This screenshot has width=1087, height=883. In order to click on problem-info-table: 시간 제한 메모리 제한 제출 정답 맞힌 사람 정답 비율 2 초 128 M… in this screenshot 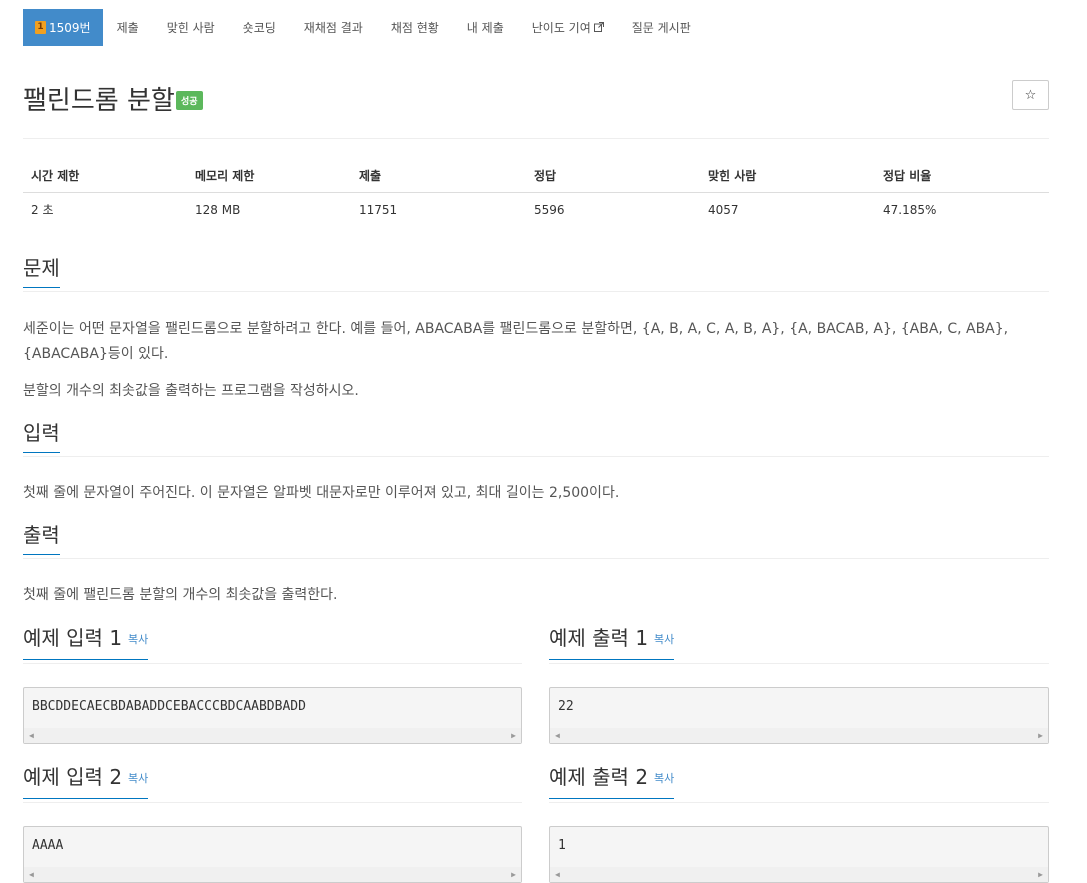, I will do `click(536, 192)`.